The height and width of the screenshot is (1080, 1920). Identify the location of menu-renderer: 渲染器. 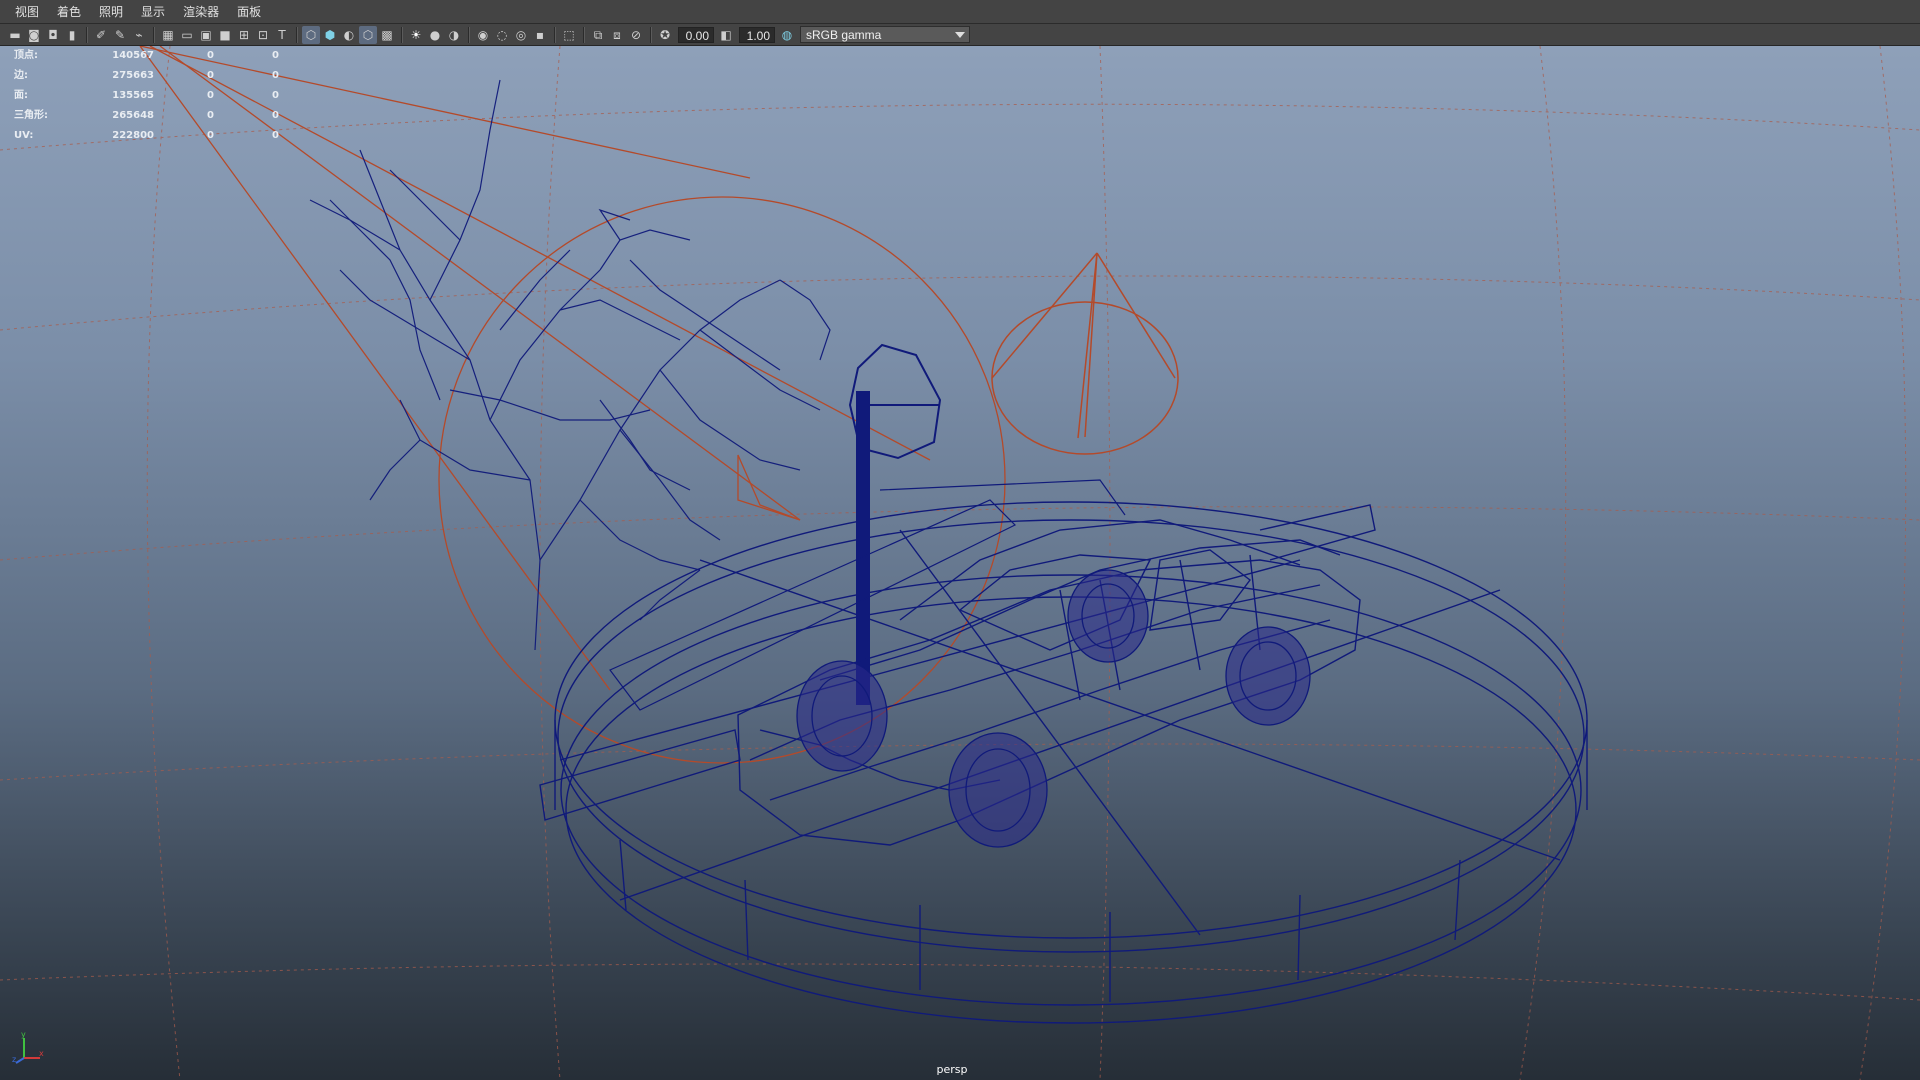
(201, 12).